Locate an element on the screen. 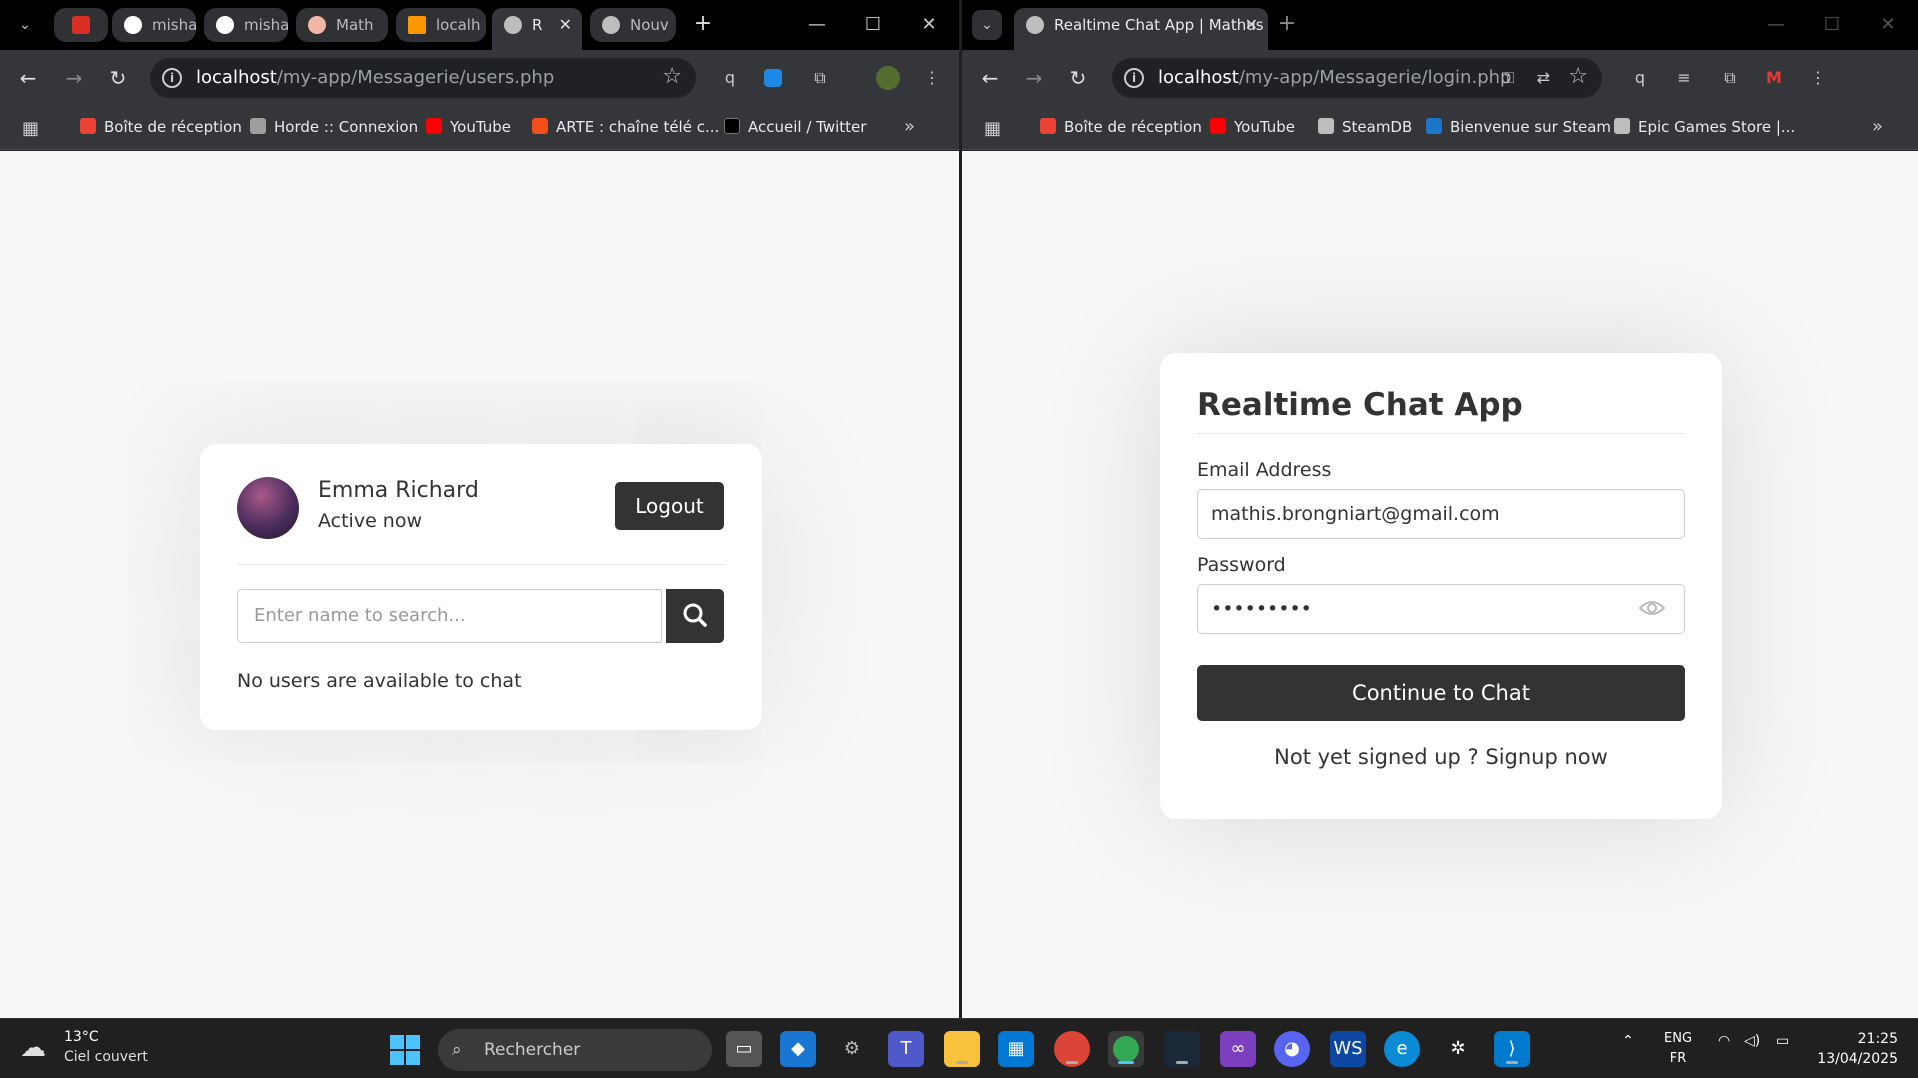  file-explorer-icon is located at coordinates (962, 1049).